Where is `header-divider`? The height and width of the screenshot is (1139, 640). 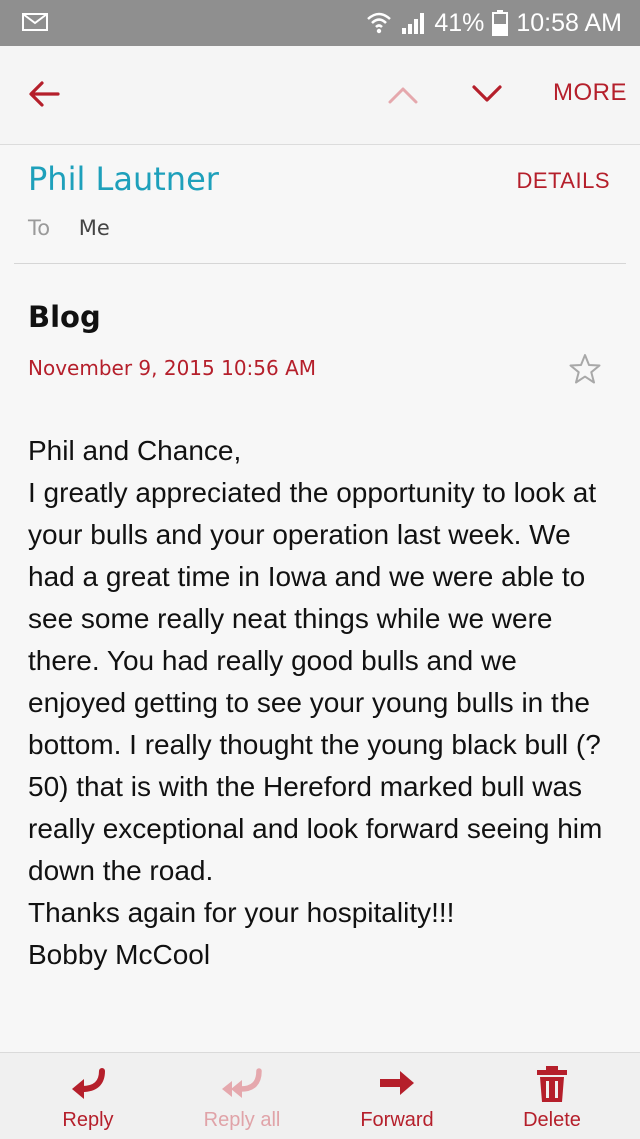 header-divider is located at coordinates (320, 263).